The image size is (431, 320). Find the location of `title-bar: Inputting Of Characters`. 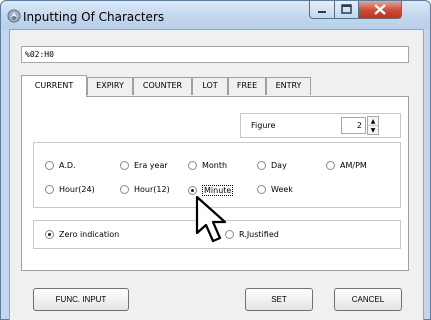

title-bar: Inputting Of Characters is located at coordinates (215, 15).